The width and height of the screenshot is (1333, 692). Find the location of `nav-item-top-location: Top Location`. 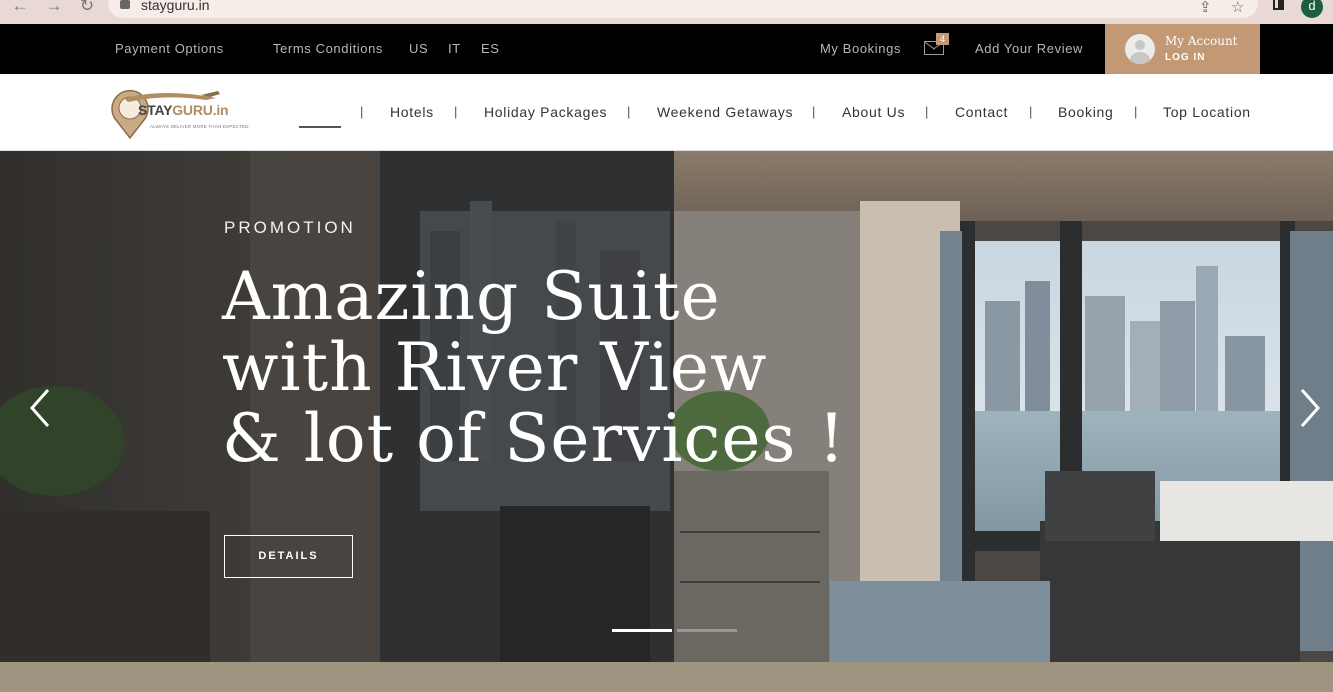

nav-item-top-location: Top Location is located at coordinates (1207, 112).